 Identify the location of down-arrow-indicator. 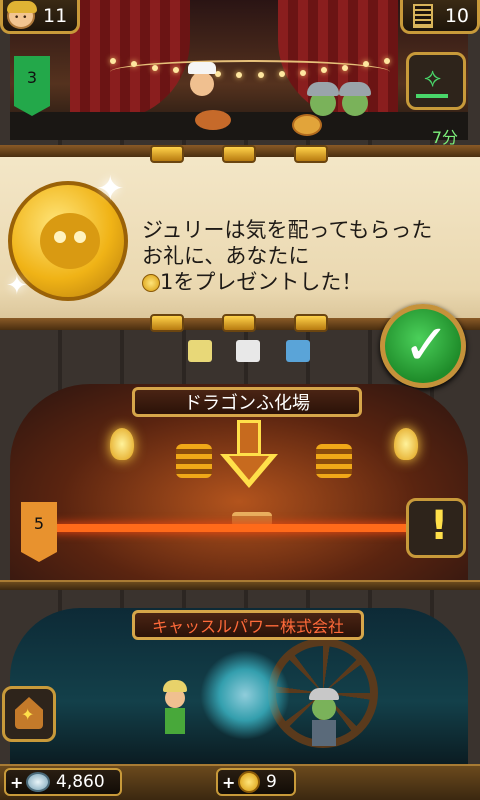
(249, 455).